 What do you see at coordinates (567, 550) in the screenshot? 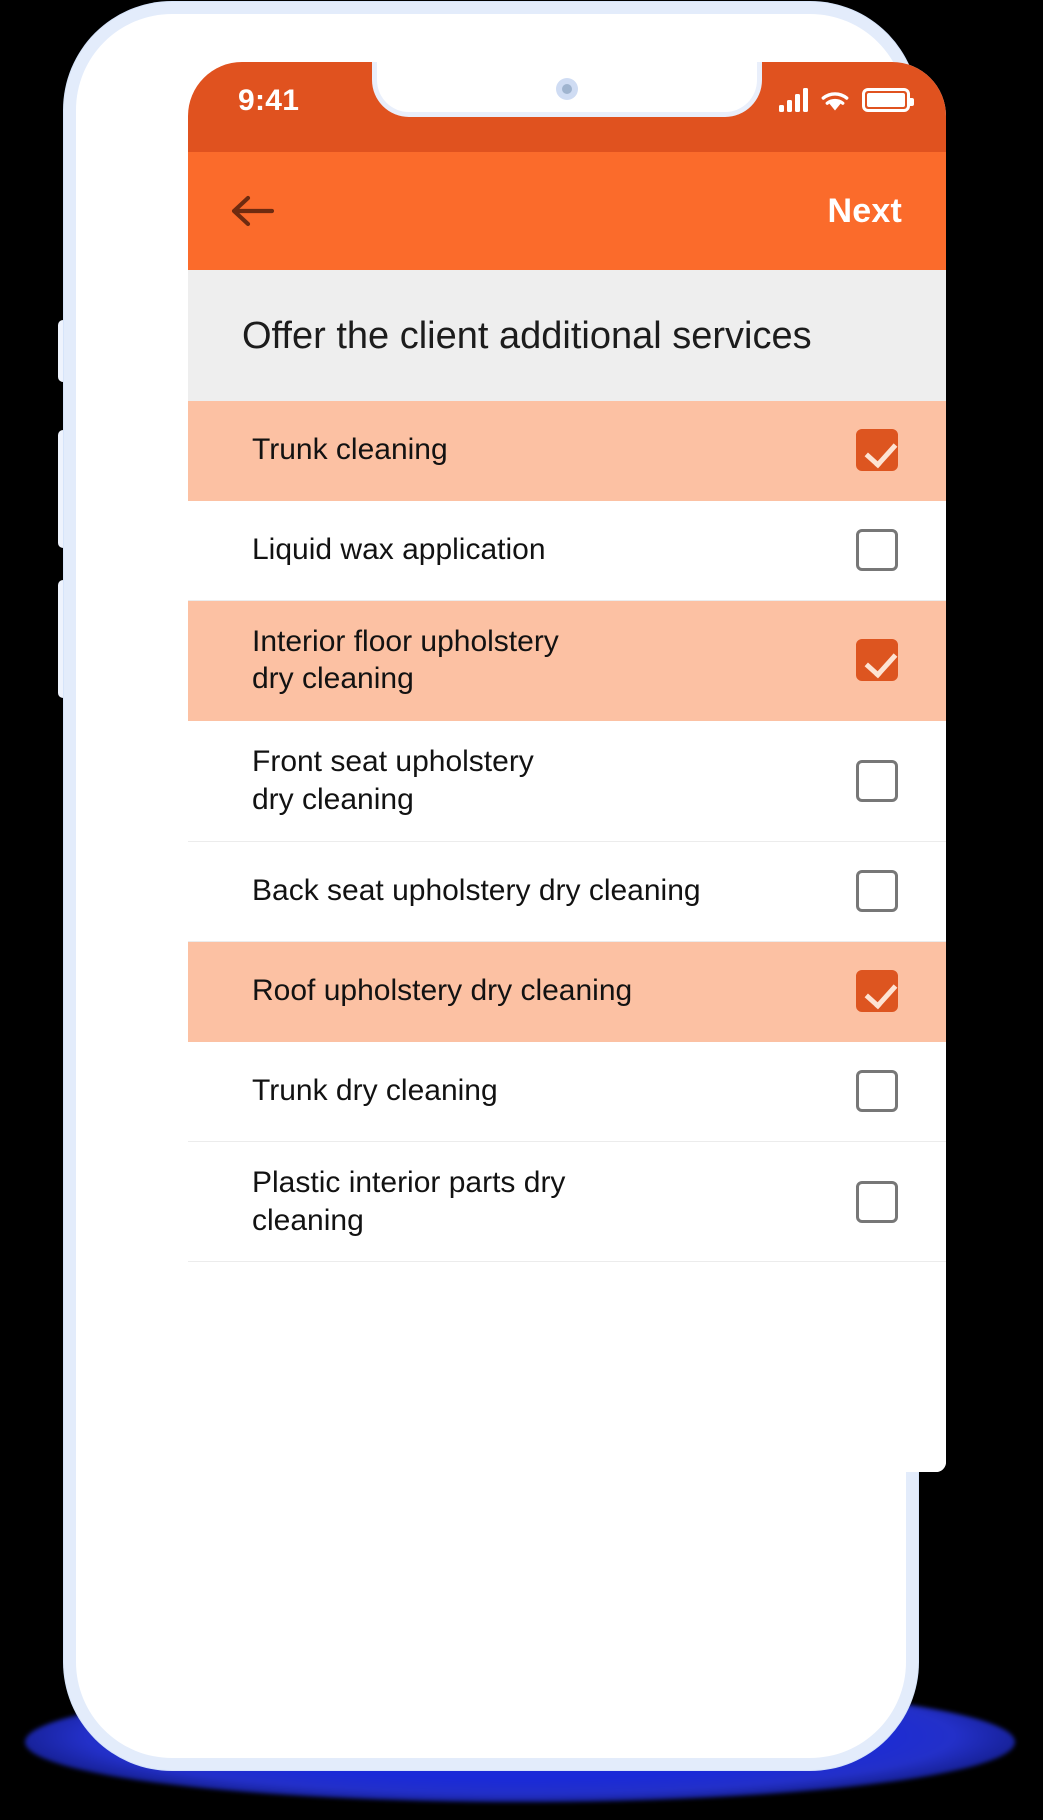
I see `service-row: Liquid wax application` at bounding box center [567, 550].